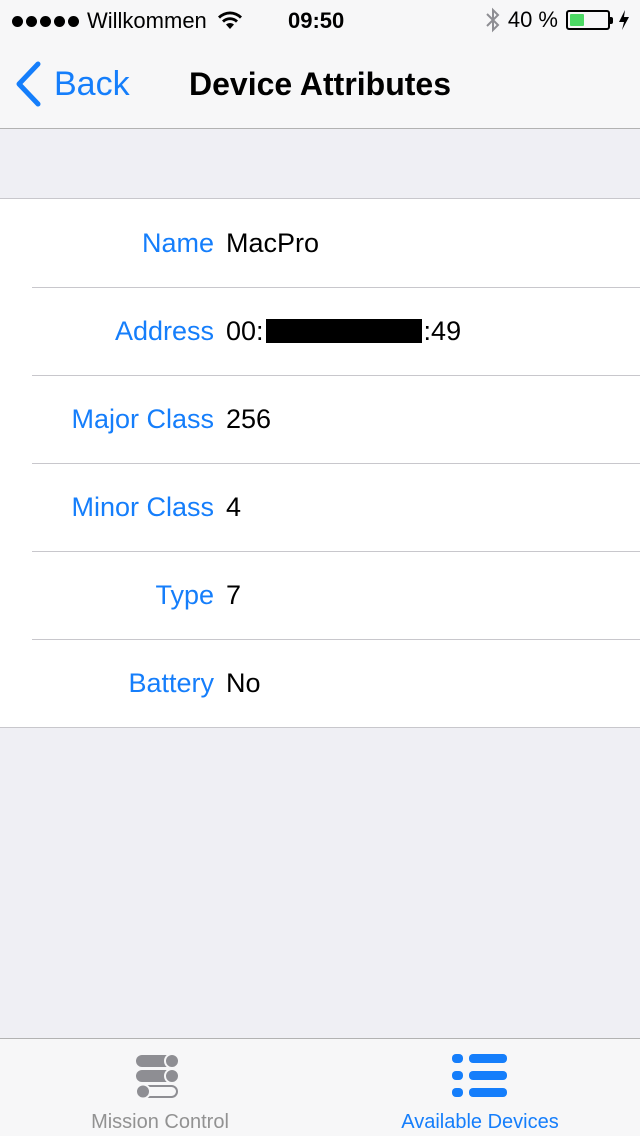 The height and width of the screenshot is (1136, 640). What do you see at coordinates (157, 1076) in the screenshot?
I see `toggles-icon` at bounding box center [157, 1076].